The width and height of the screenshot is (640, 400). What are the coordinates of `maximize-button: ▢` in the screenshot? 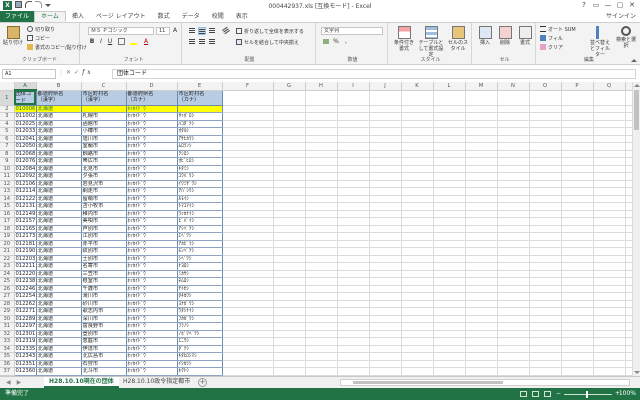 It's located at (620, 5).